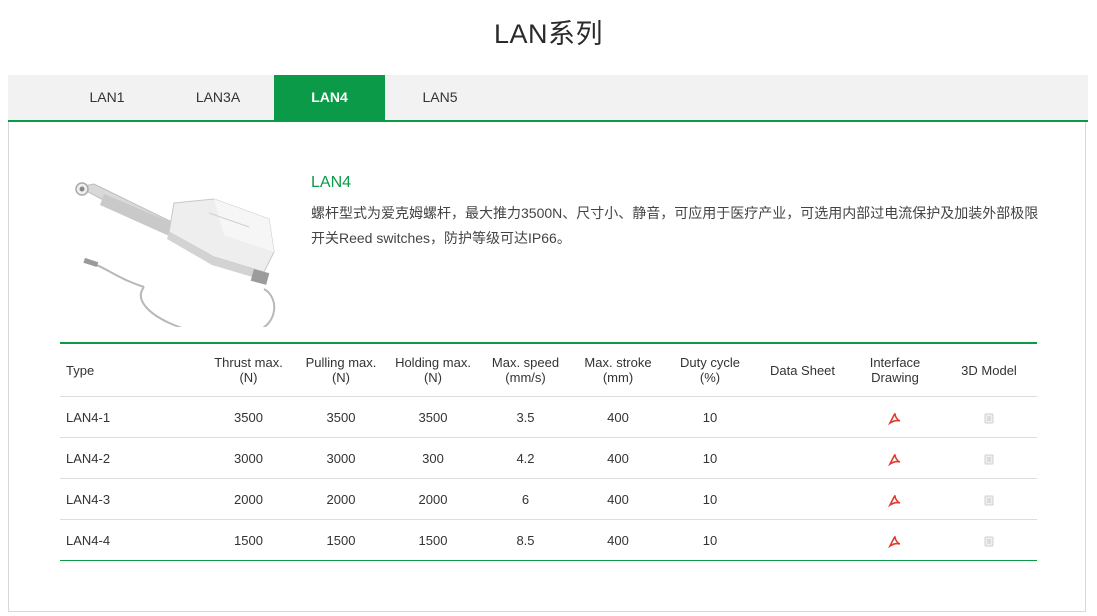 The width and height of the screenshot is (1097, 616). What do you see at coordinates (248, 458) in the screenshot?
I see `cell-thrust: 3000` at bounding box center [248, 458].